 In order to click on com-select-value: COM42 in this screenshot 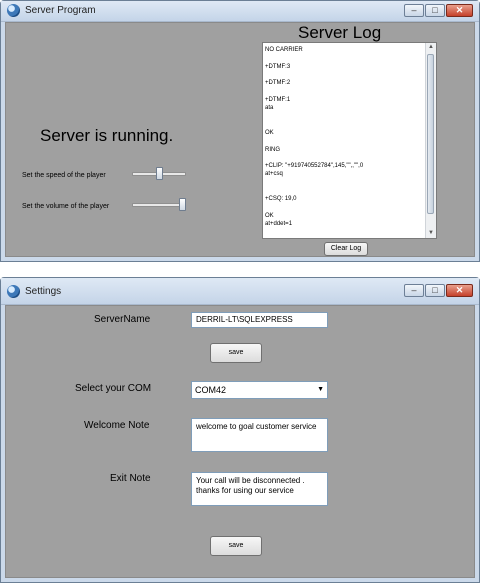, I will do `click(211, 390)`.